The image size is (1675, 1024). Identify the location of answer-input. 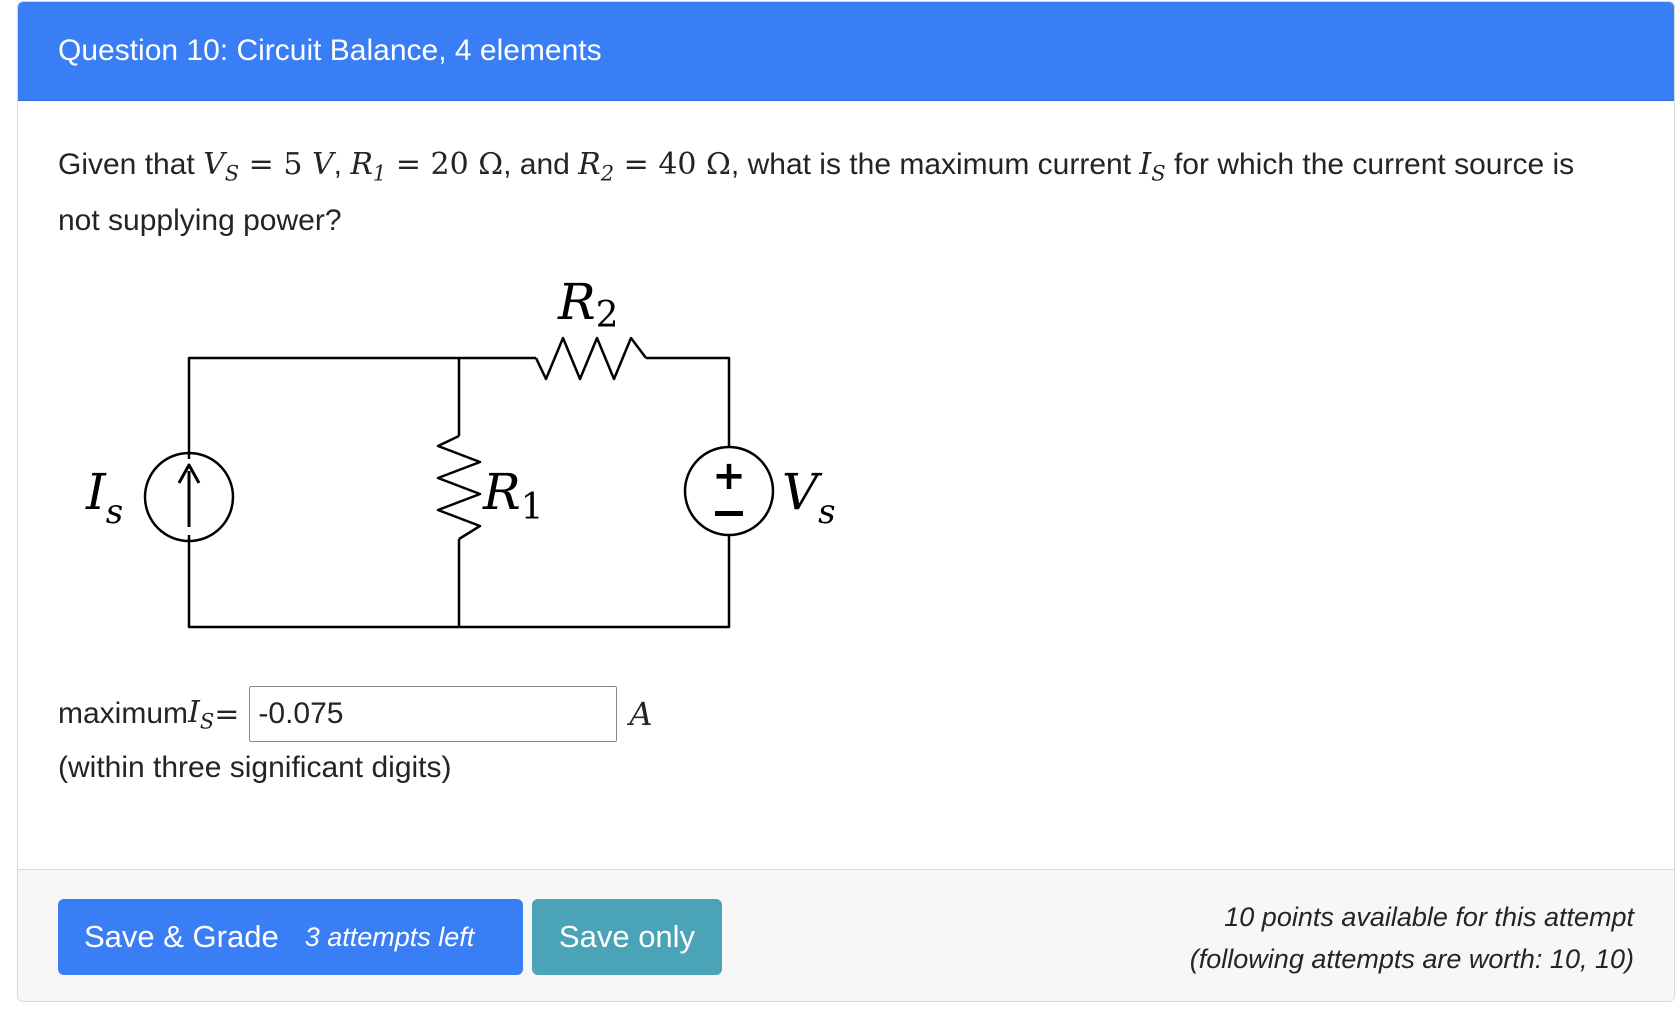
(433, 714).